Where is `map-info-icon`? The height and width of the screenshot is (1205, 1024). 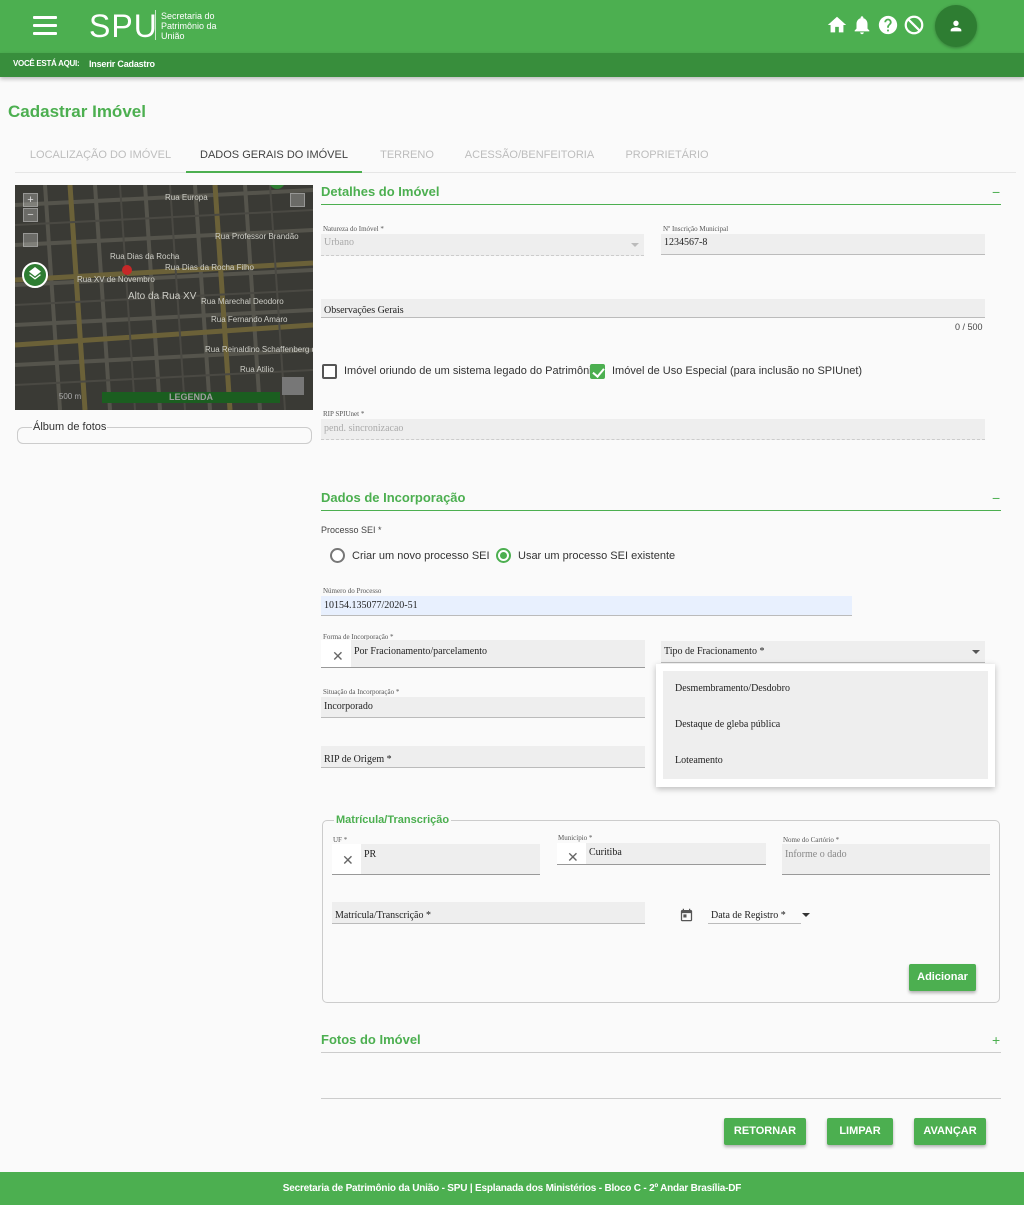
map-info-icon is located at coordinates (297, 200).